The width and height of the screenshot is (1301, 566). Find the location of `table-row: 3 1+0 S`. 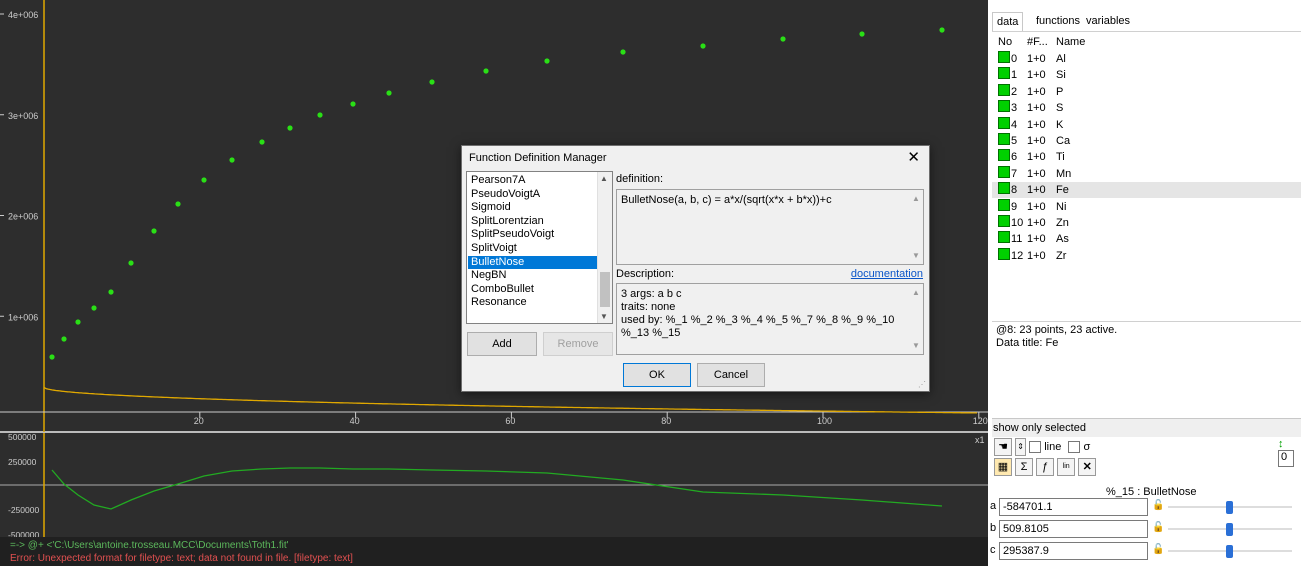

table-row: 3 1+0 S is located at coordinates (1146, 108).